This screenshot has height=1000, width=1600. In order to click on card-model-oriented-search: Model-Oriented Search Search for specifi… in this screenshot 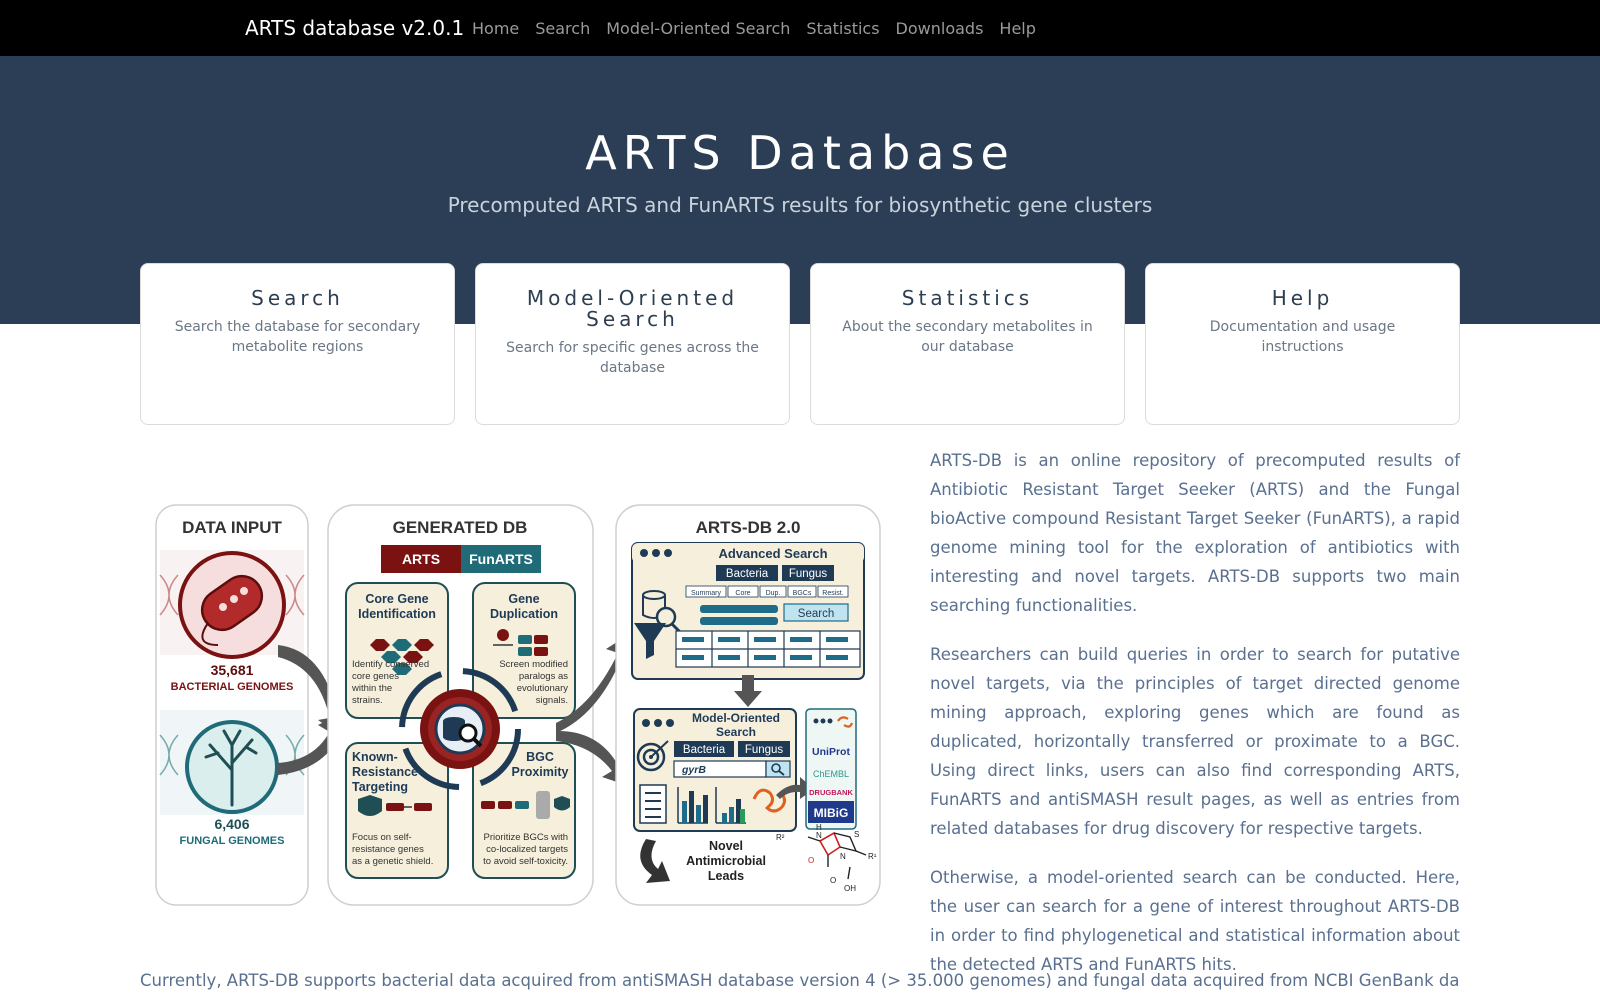, I will do `click(632, 344)`.